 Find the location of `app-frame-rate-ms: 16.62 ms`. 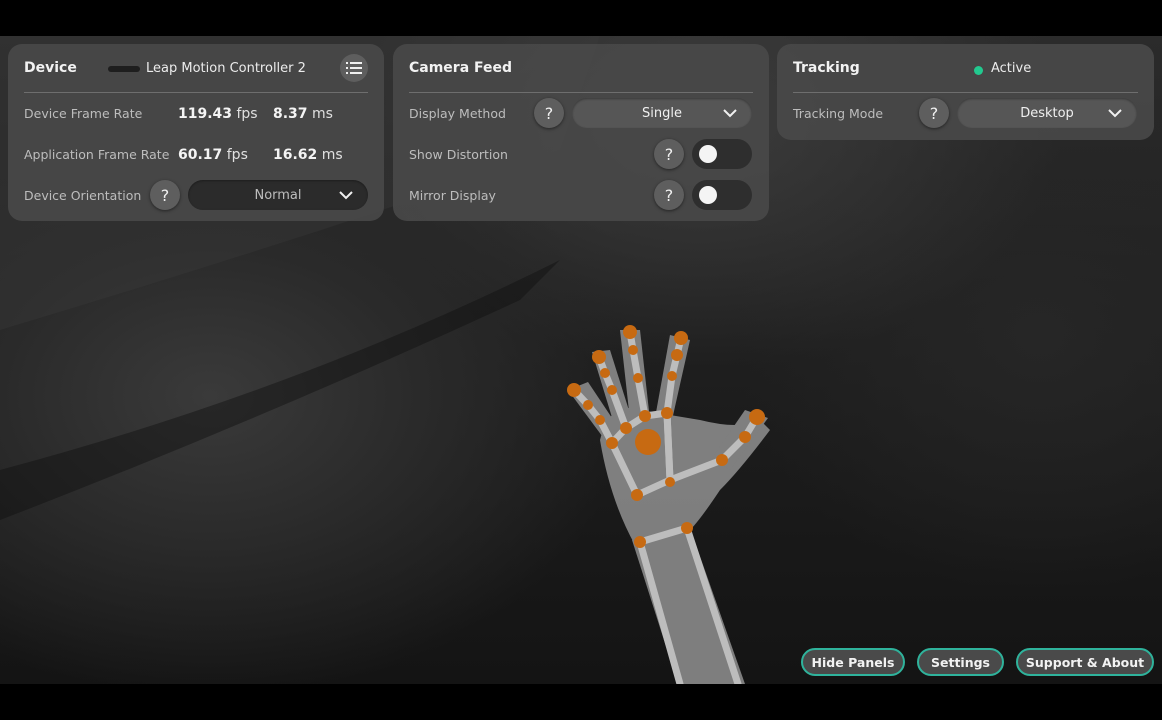

app-frame-rate-ms: 16.62 ms is located at coordinates (308, 154).